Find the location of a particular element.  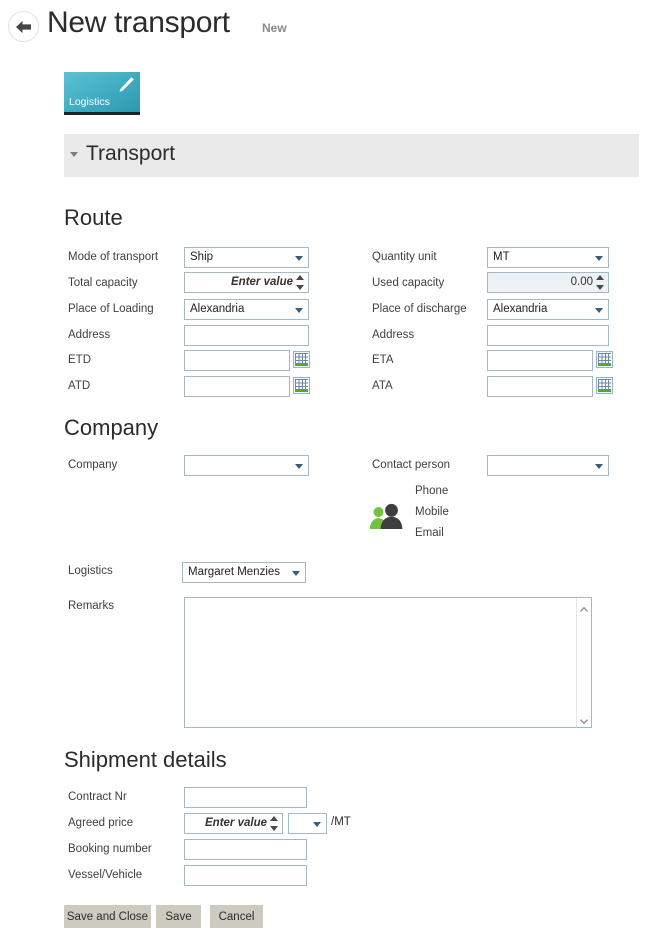

input-ata is located at coordinates (540, 386).